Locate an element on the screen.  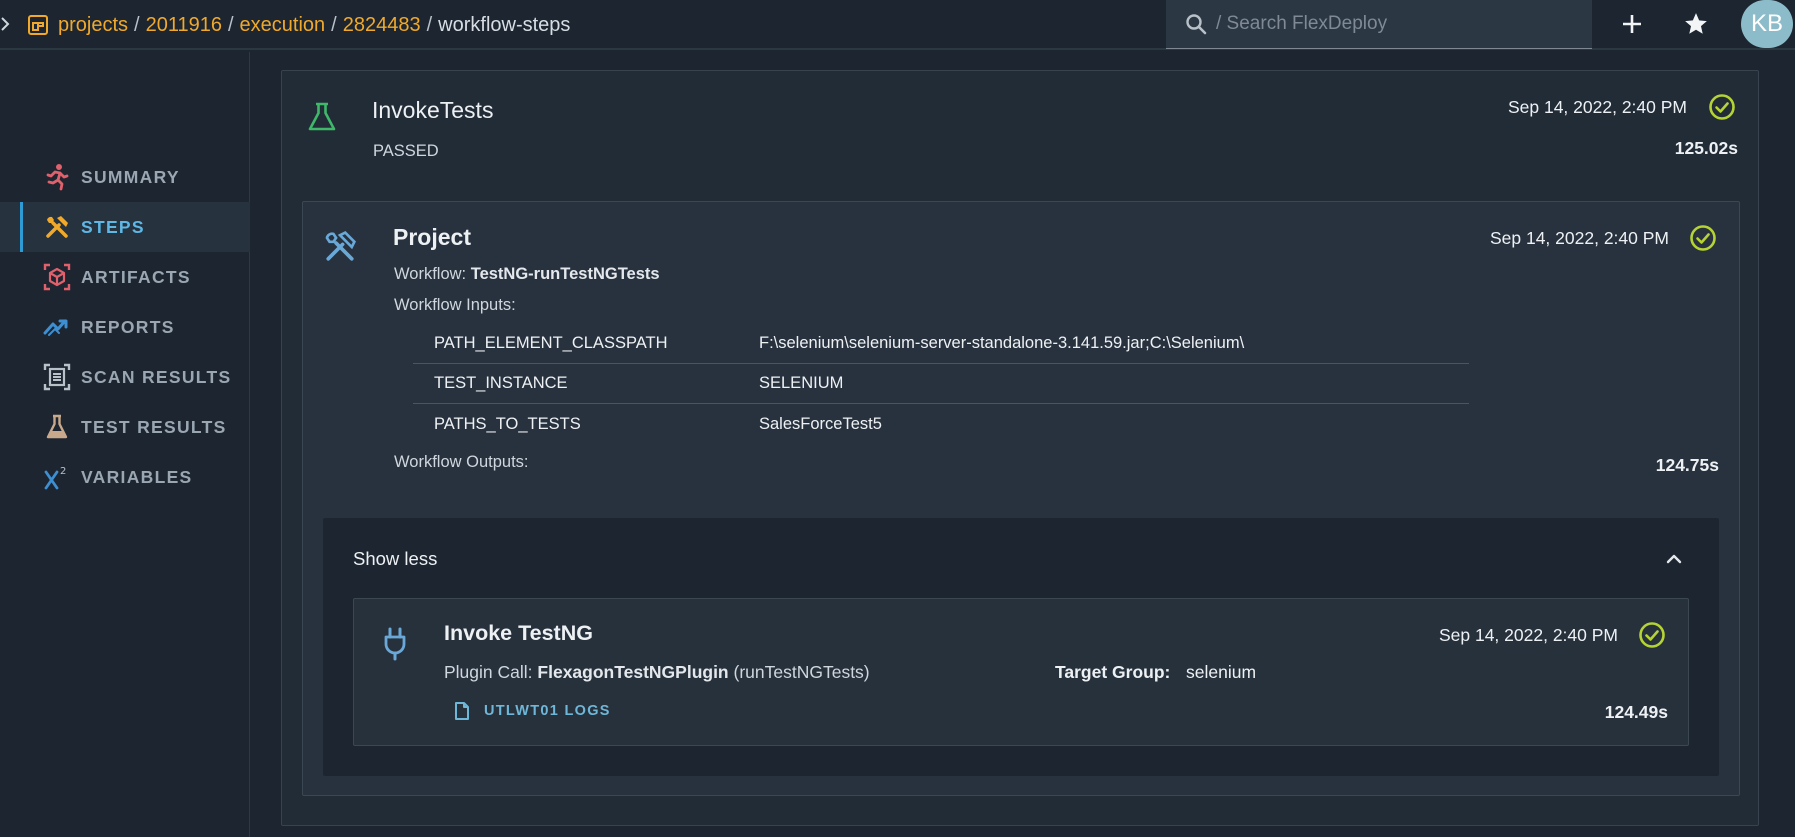
view-logs-button: UTLWT01 LOGS is located at coordinates (532, 711).